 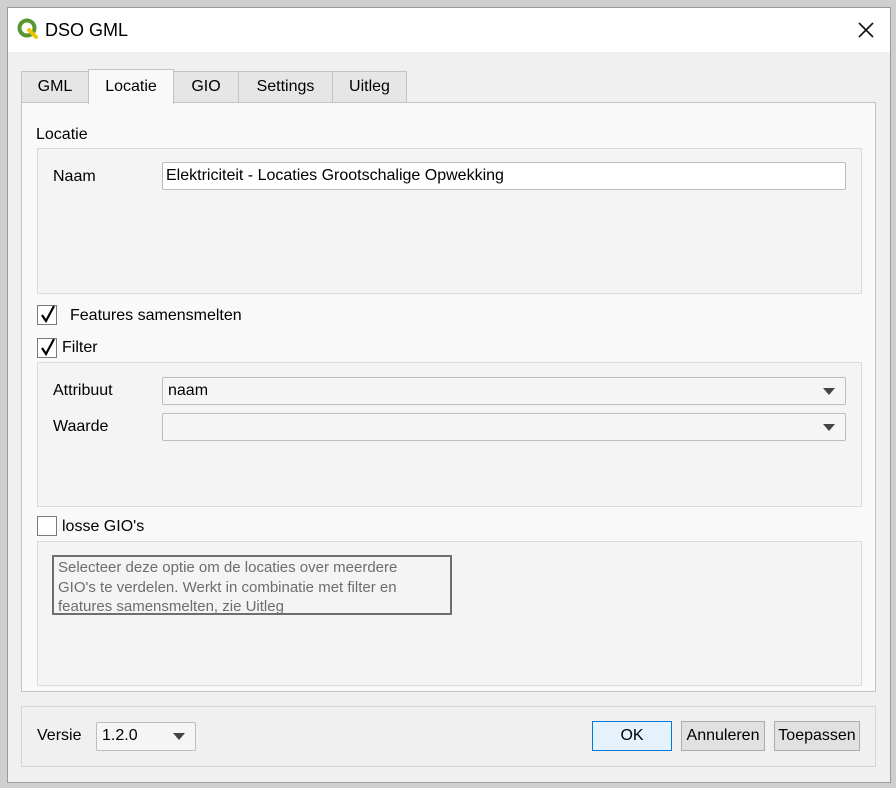 I want to click on close-icon, so click(x=866, y=30).